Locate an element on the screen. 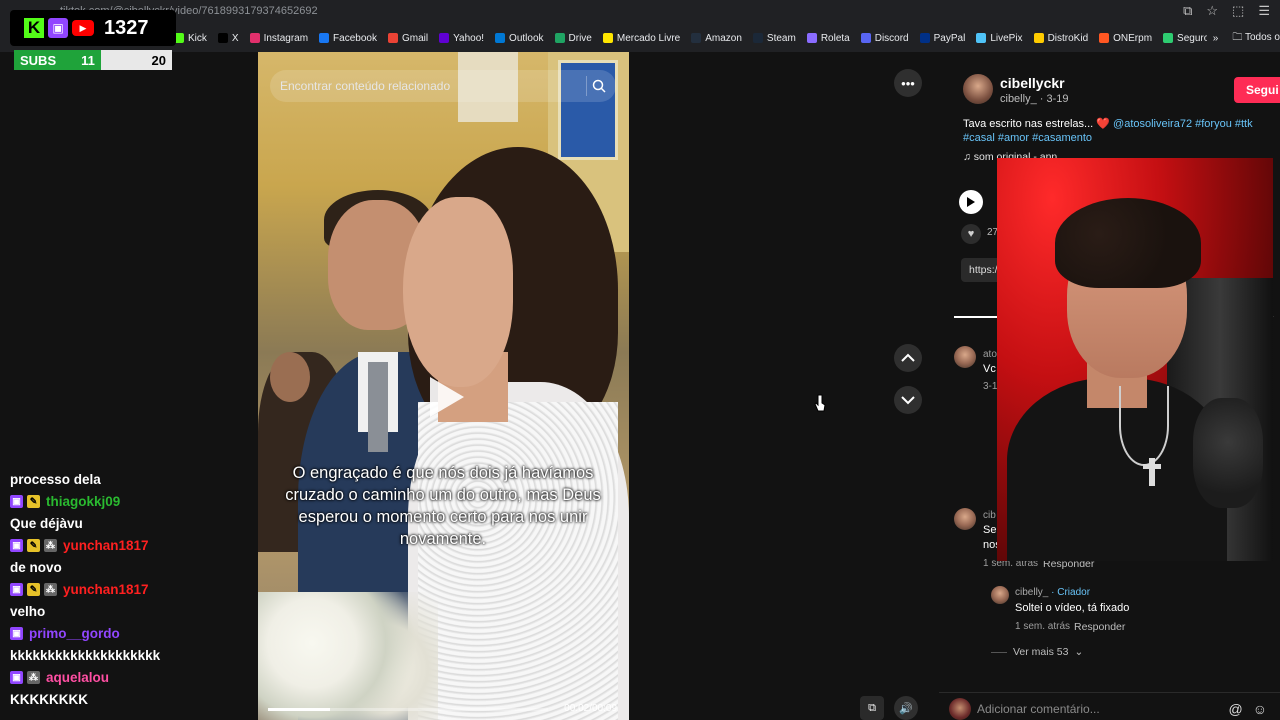  cross-pendant-icon is located at coordinates (1152, 472).